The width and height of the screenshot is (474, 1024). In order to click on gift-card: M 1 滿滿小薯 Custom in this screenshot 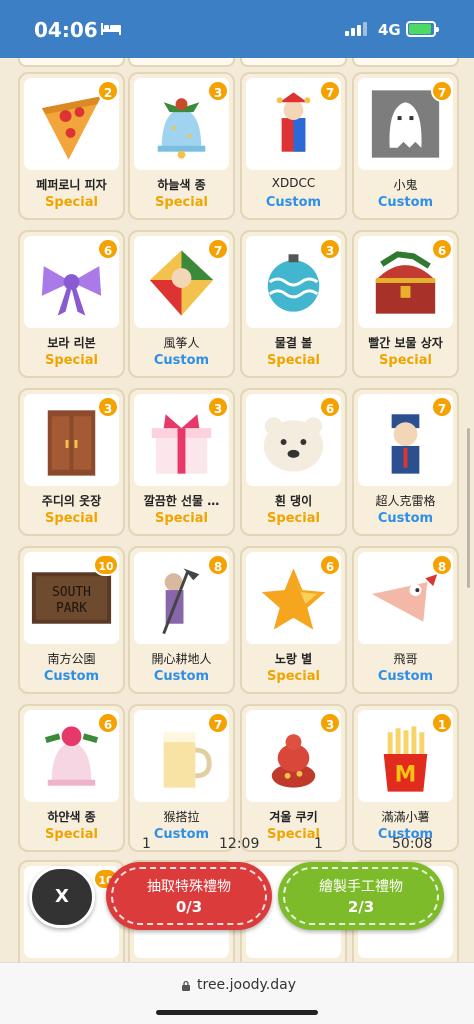, I will do `click(405, 778)`.